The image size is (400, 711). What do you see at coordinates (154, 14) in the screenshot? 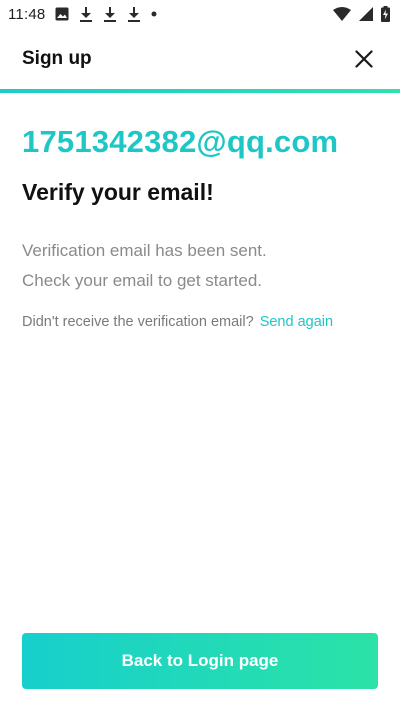
I see `dot-icon` at bounding box center [154, 14].